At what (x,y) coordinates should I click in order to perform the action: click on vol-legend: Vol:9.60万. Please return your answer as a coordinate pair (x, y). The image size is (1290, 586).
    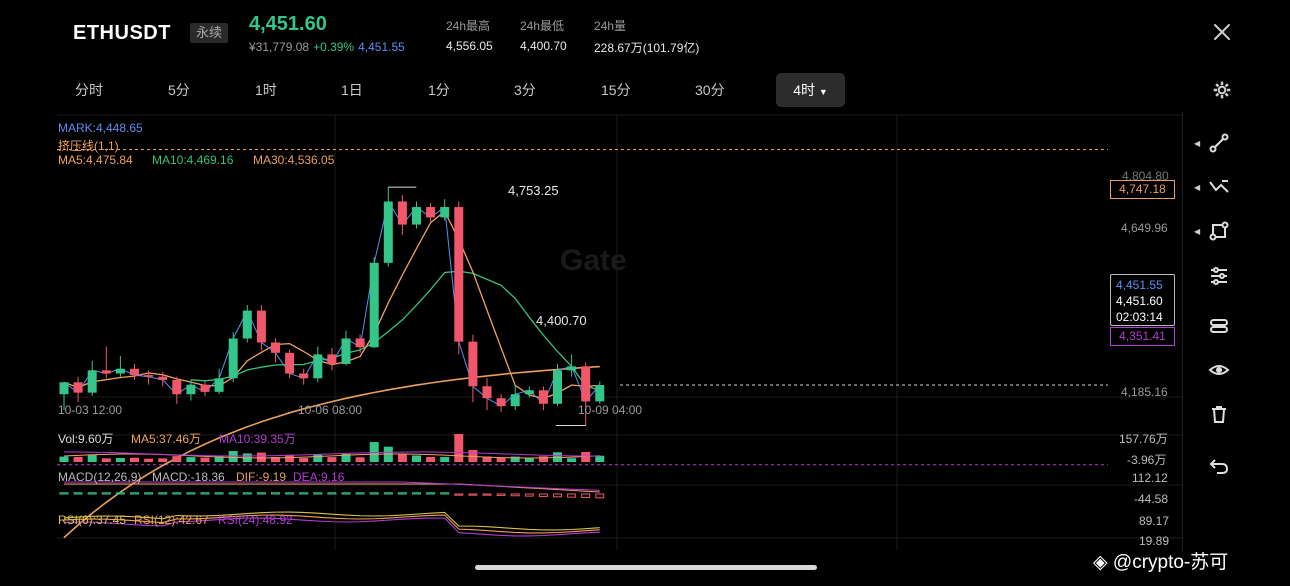
    Looking at the image, I should click on (86, 439).